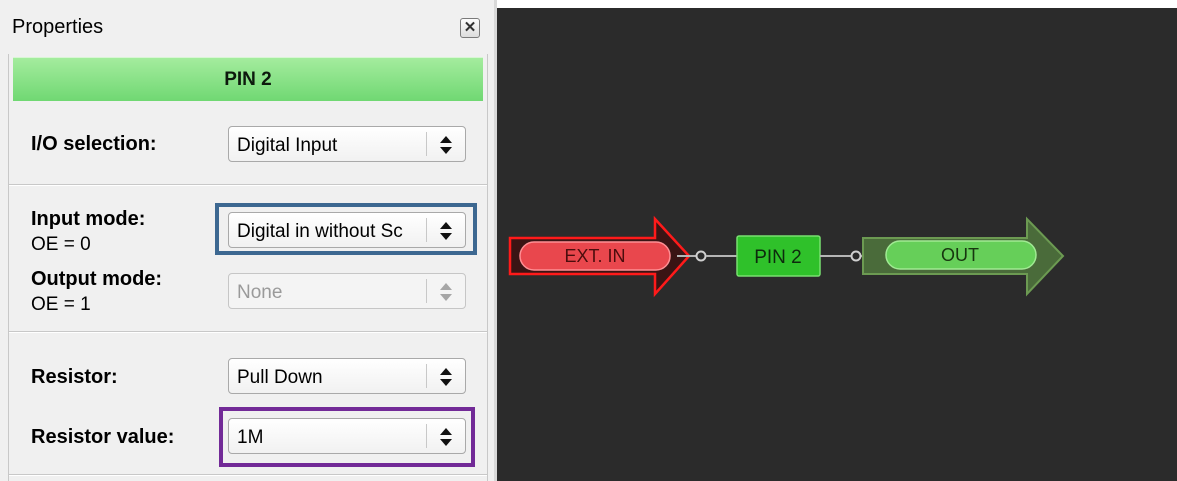 The width and height of the screenshot is (1177, 481). What do you see at coordinates (97, 279) in the screenshot?
I see `output-mode-label: Output mode:` at bounding box center [97, 279].